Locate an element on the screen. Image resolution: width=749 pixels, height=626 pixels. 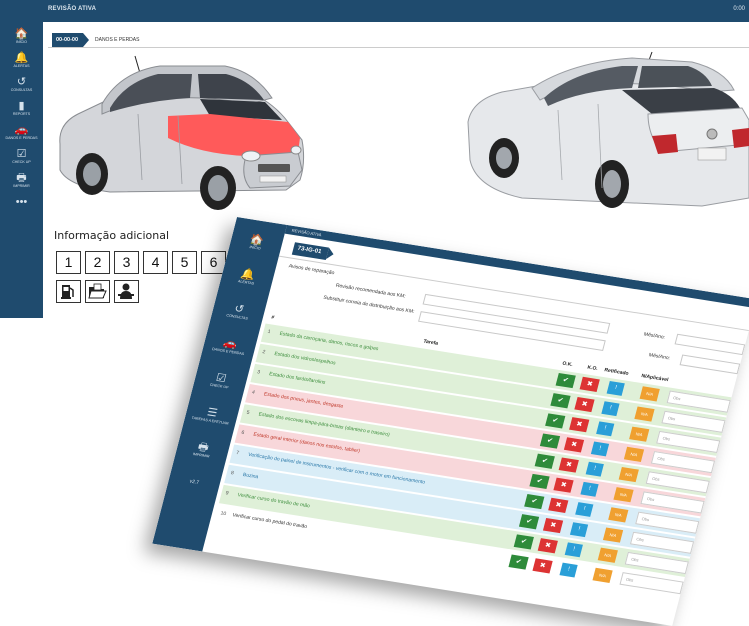
task-text: Estado dos faróis/farolins is located at coordinates (297, 378).